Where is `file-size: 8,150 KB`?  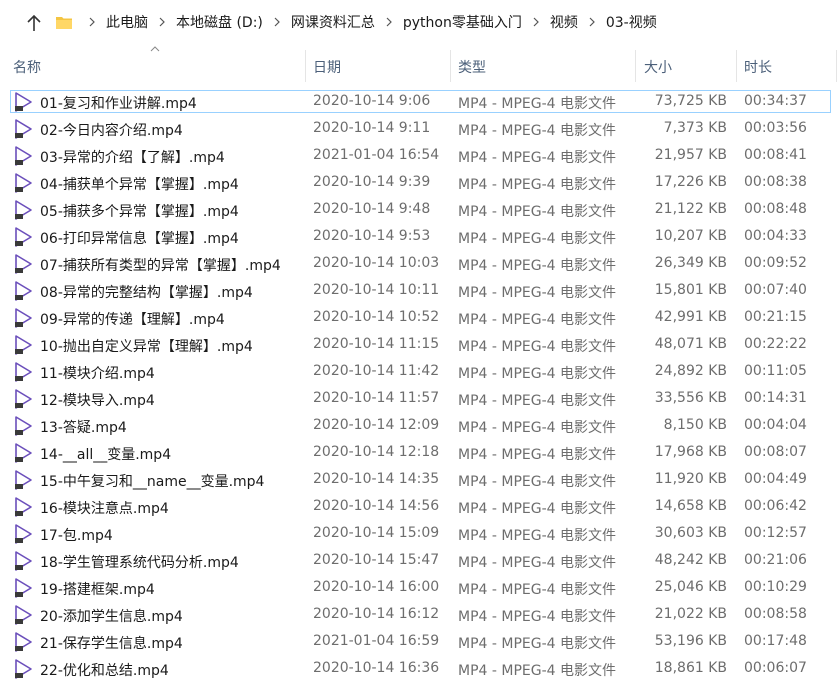
file-size: 8,150 KB is located at coordinates (695, 425).